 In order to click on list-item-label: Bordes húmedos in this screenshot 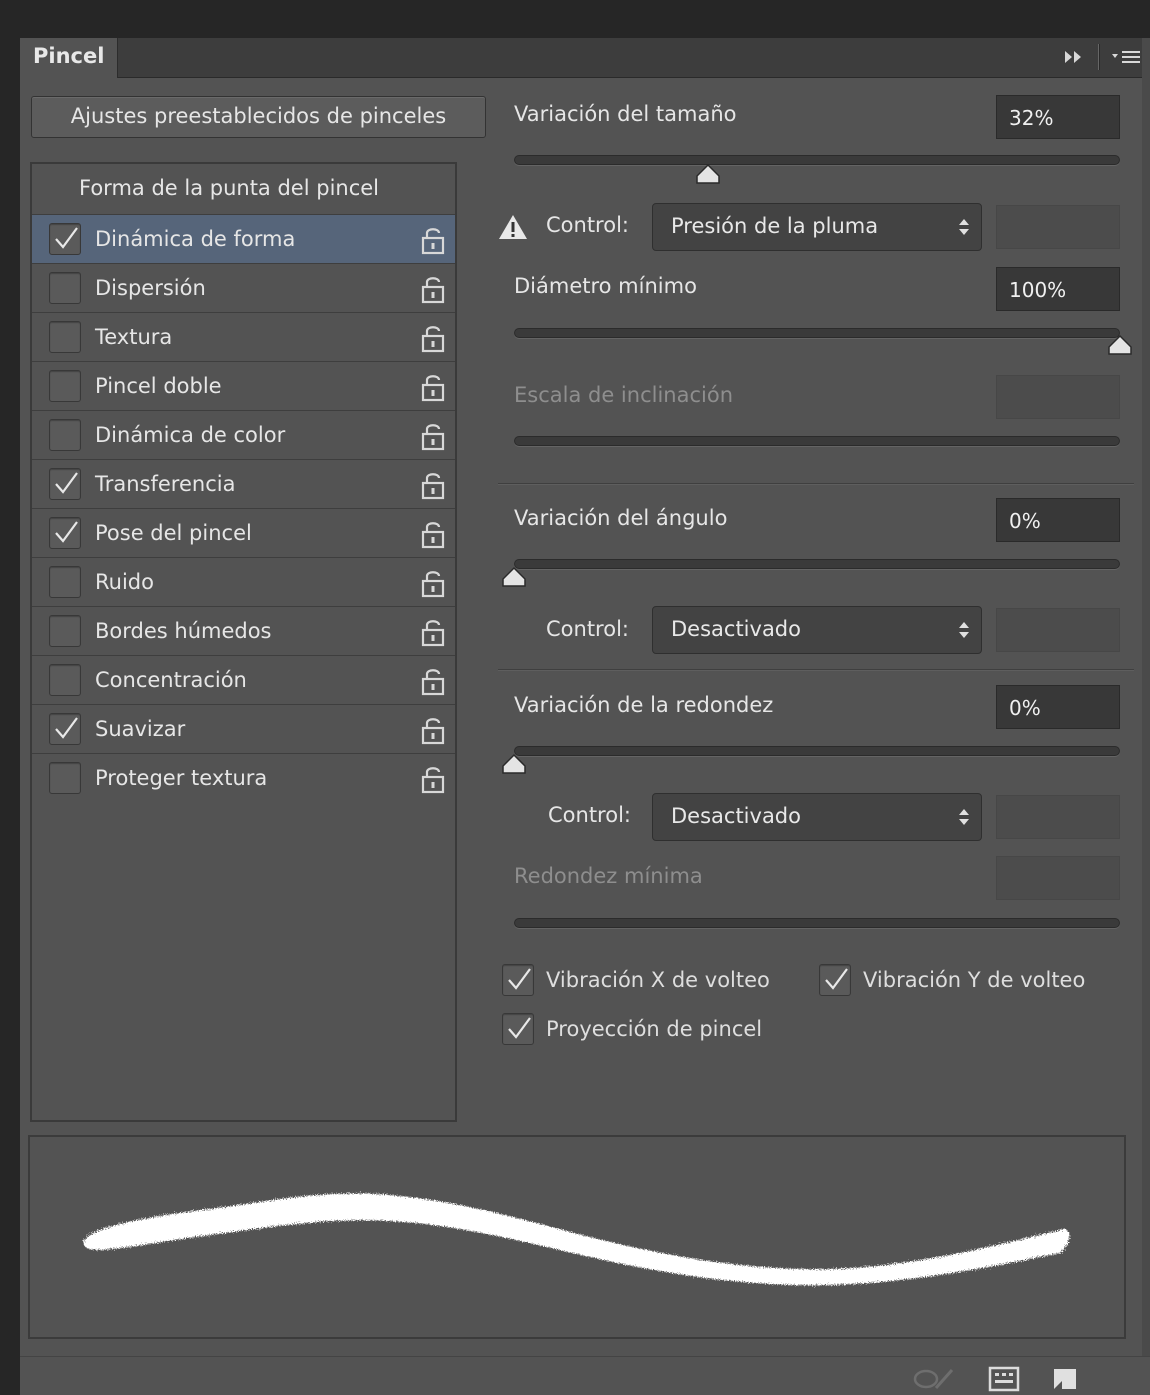, I will do `click(183, 631)`.